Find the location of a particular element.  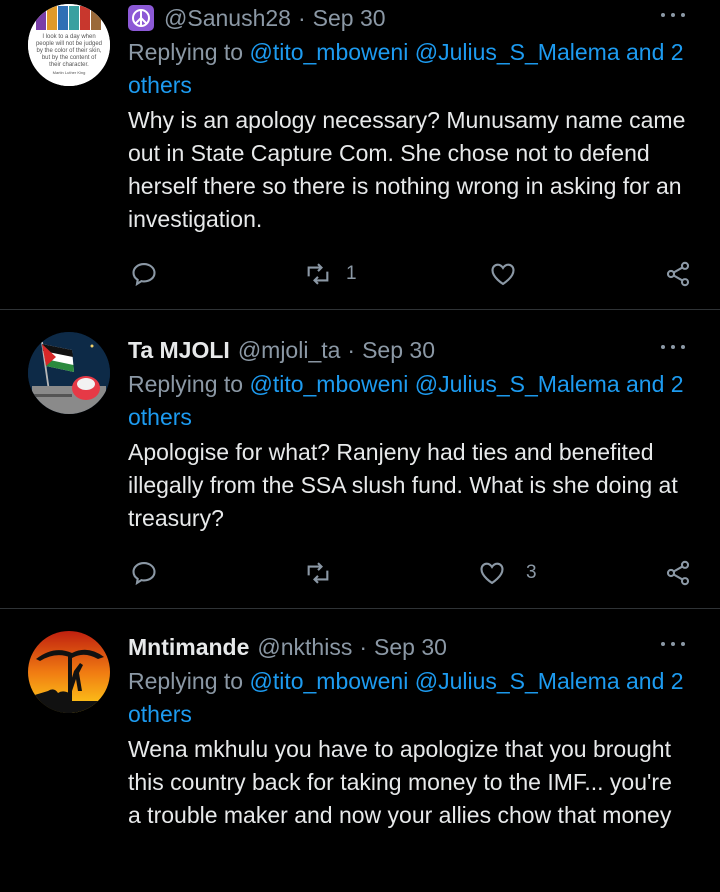

svg-text: I look to a day when is located at coordinates (68, 37).